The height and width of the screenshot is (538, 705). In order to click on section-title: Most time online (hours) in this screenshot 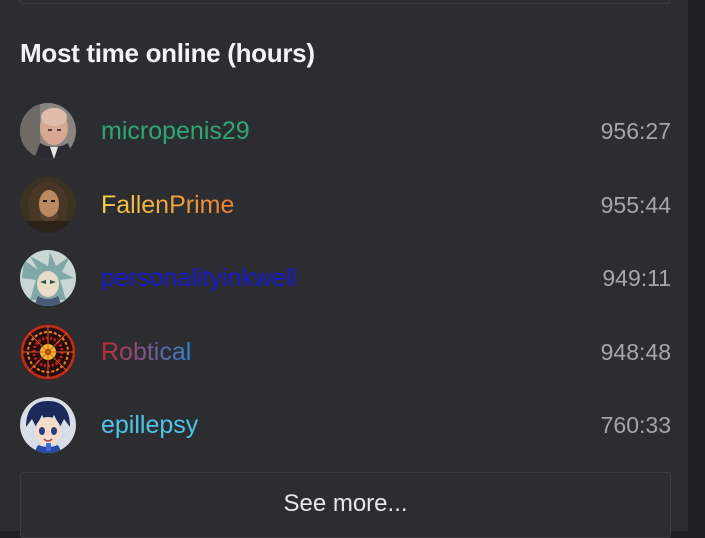, I will do `click(167, 53)`.